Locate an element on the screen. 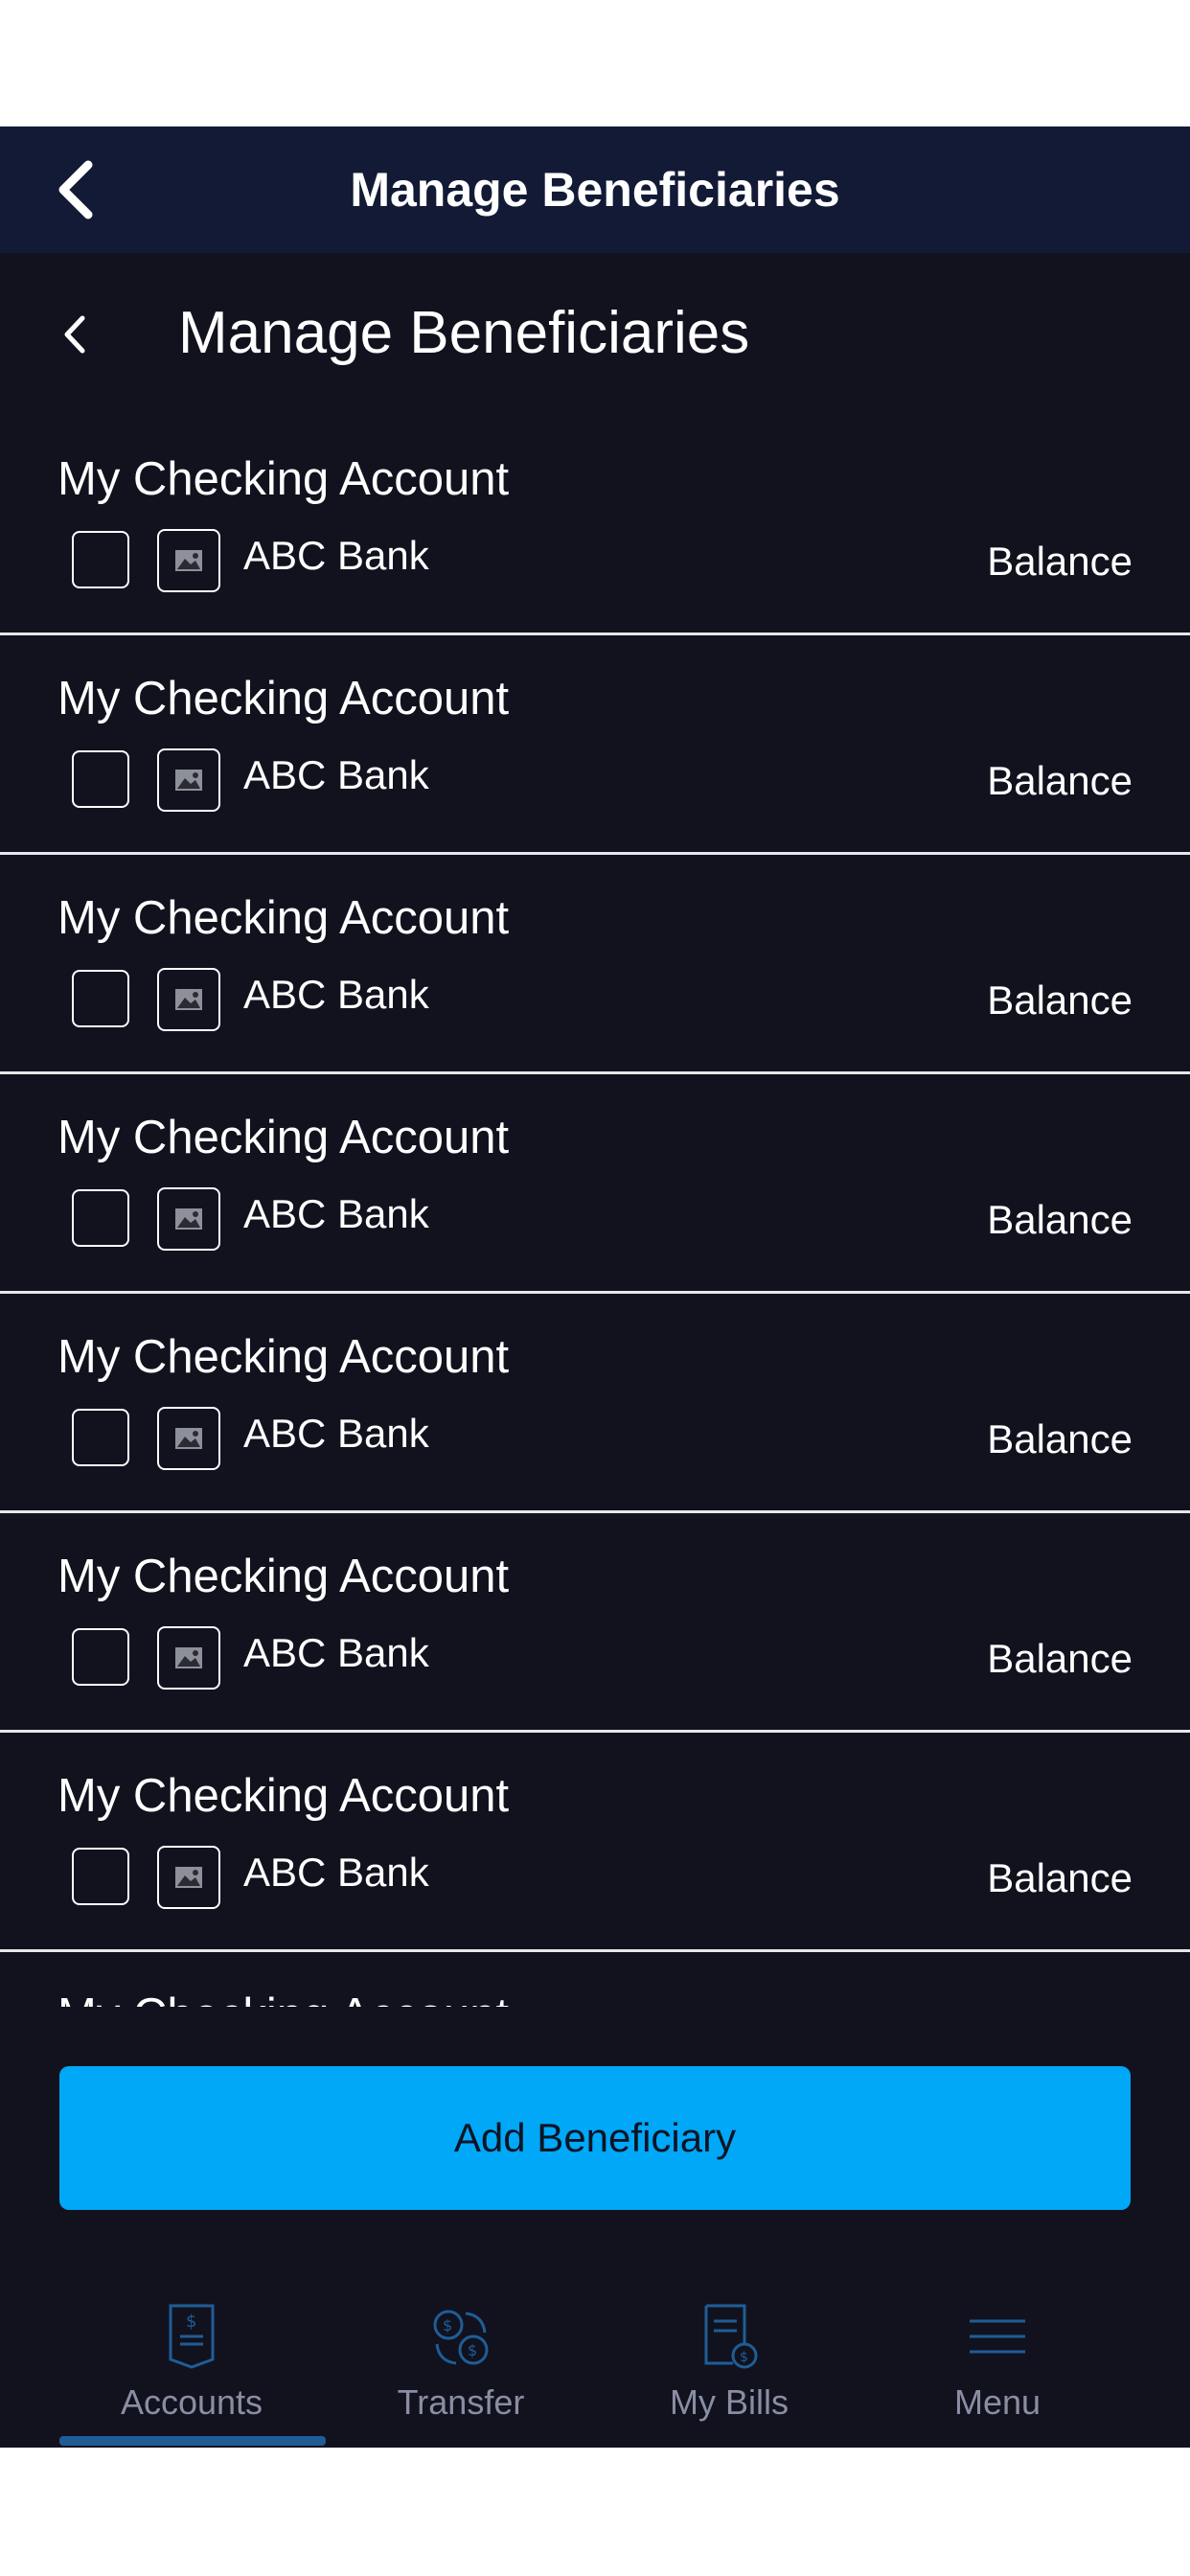 This screenshot has width=1190, height=2576. tab-menu-label: Menu is located at coordinates (997, 2402).